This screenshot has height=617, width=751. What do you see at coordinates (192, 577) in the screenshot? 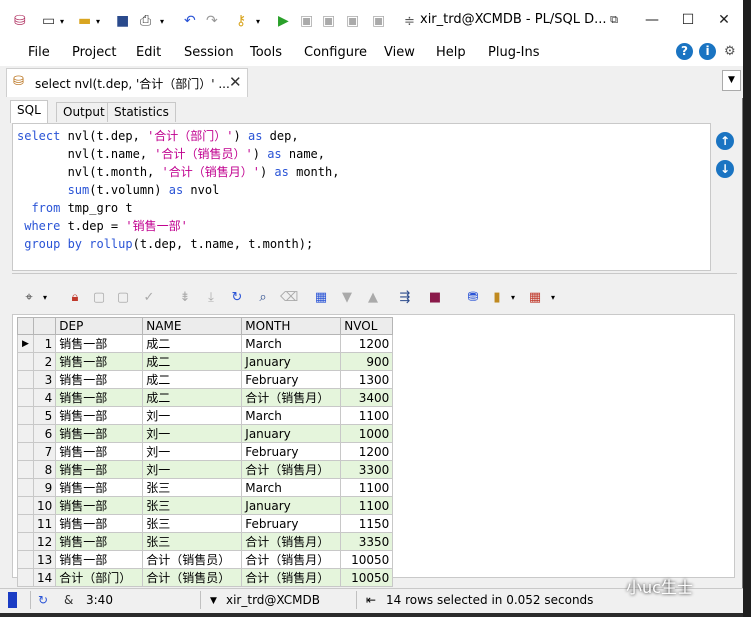
I see `cell-name: 合计（销售员）` at bounding box center [192, 577].